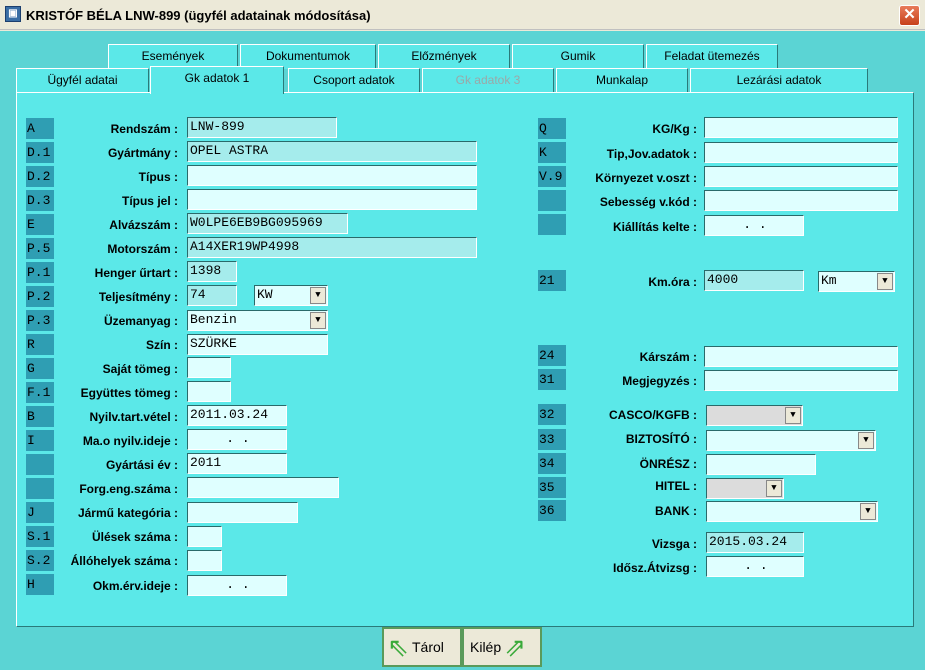 The height and width of the screenshot is (670, 925). Describe the element at coordinates (242, 512) in the screenshot. I see `jarmu-kategoria-field` at that location.